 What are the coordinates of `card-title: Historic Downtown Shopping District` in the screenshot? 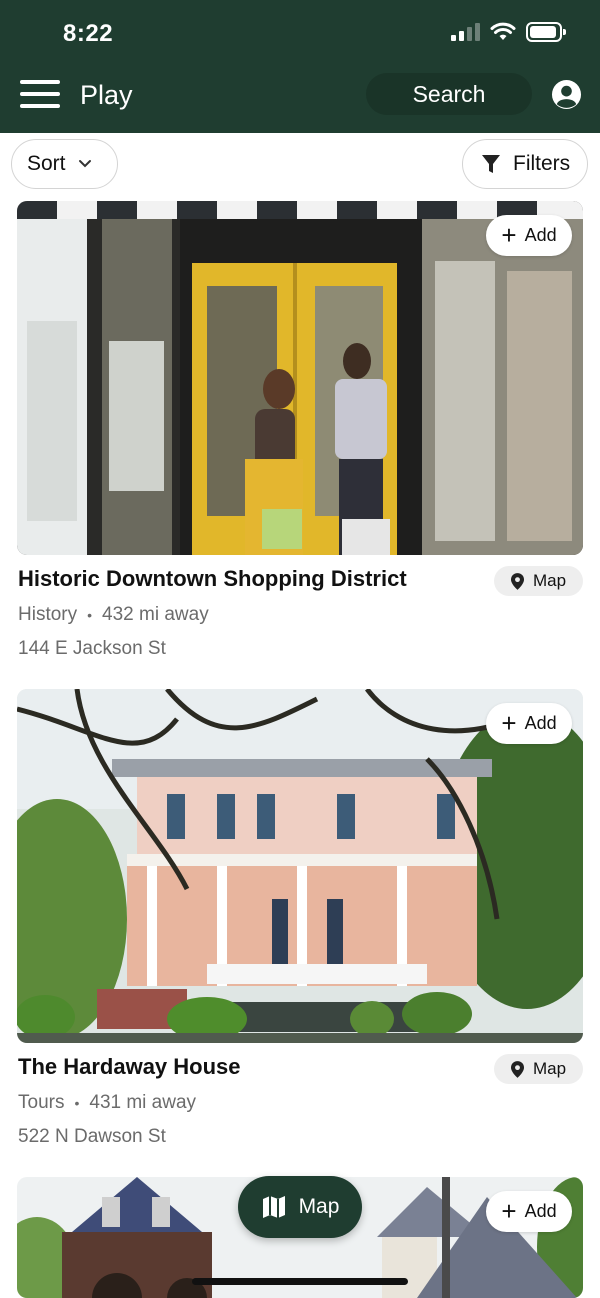 It's located at (212, 579).